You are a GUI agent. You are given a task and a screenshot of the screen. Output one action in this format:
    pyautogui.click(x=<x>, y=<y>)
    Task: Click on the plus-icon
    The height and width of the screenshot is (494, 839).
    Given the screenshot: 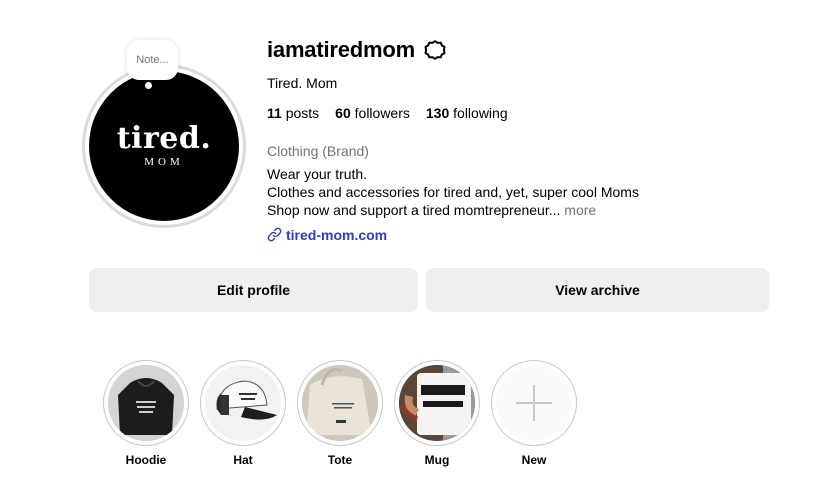 What is the action you would take?
    pyautogui.click(x=534, y=403)
    